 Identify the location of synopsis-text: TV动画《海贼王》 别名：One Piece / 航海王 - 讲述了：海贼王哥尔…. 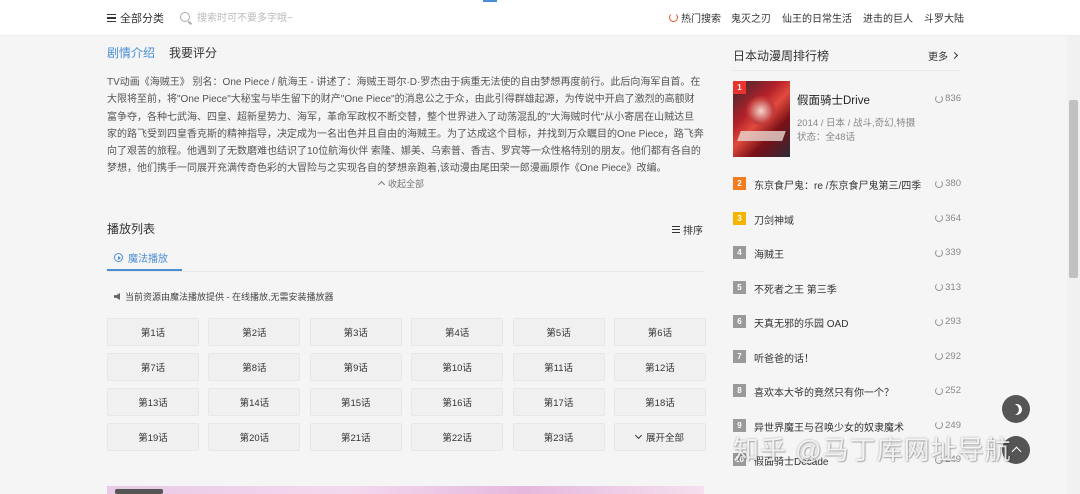
(405, 126).